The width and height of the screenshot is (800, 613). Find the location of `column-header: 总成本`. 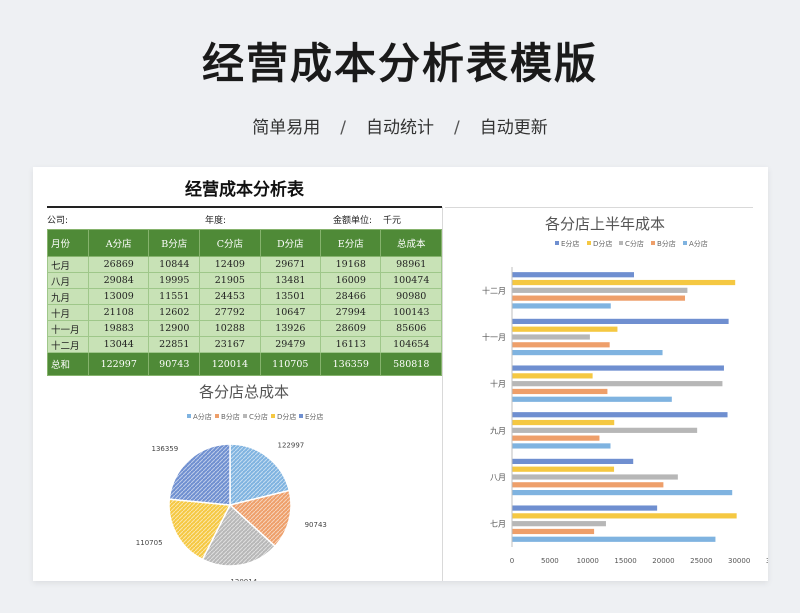

column-header: 总成本 is located at coordinates (411, 243).